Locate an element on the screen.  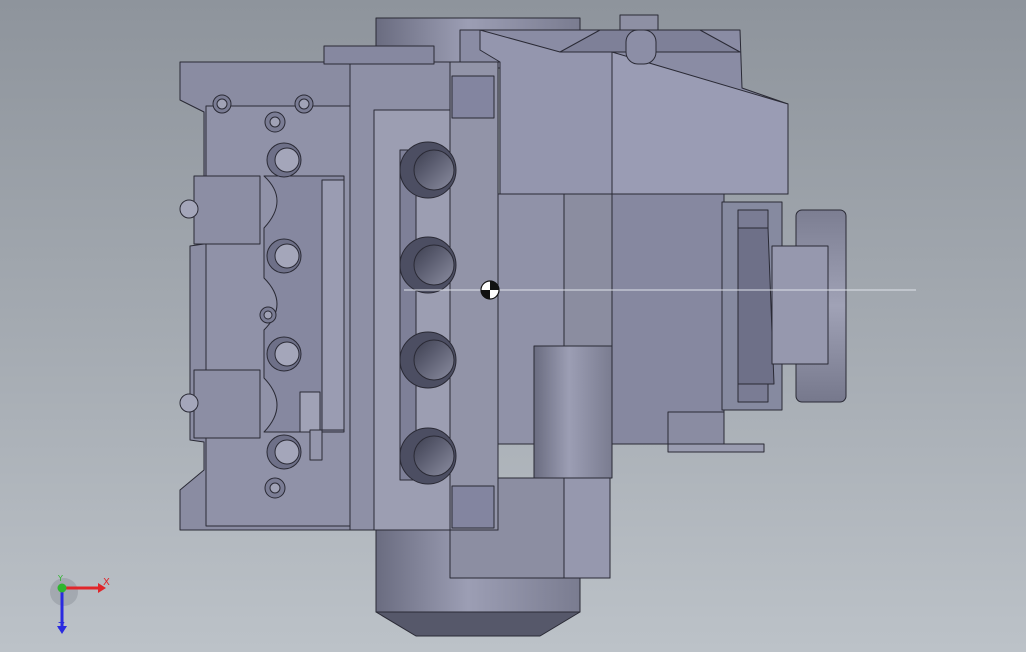
mounting-ear-upper is located at coordinates (220, 210).